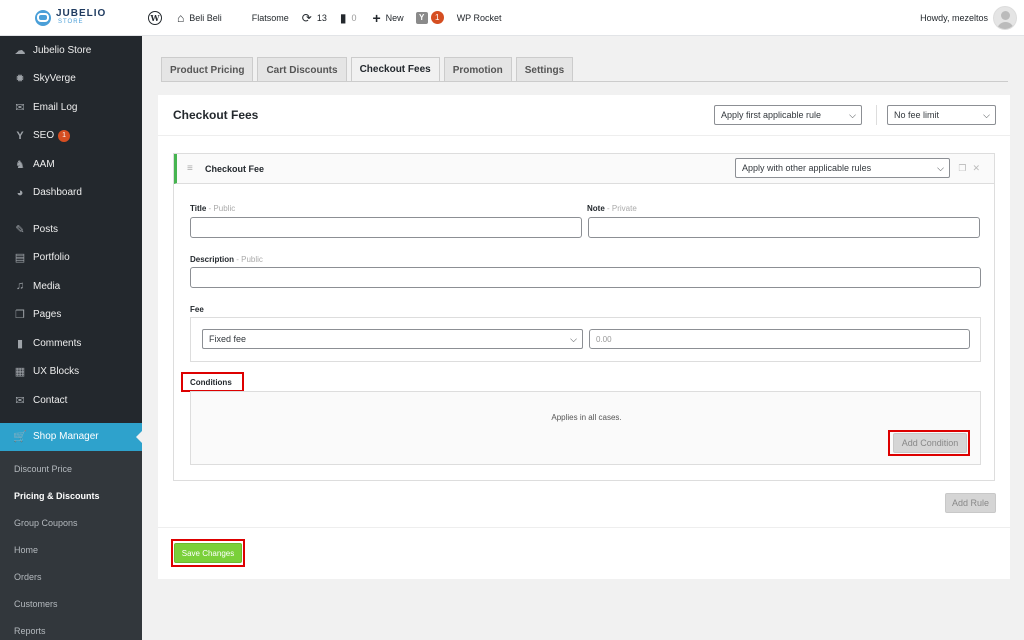 The height and width of the screenshot is (640, 1024). I want to click on apply-mode-select: Apply with other applicable rules ⌵, so click(842, 168).